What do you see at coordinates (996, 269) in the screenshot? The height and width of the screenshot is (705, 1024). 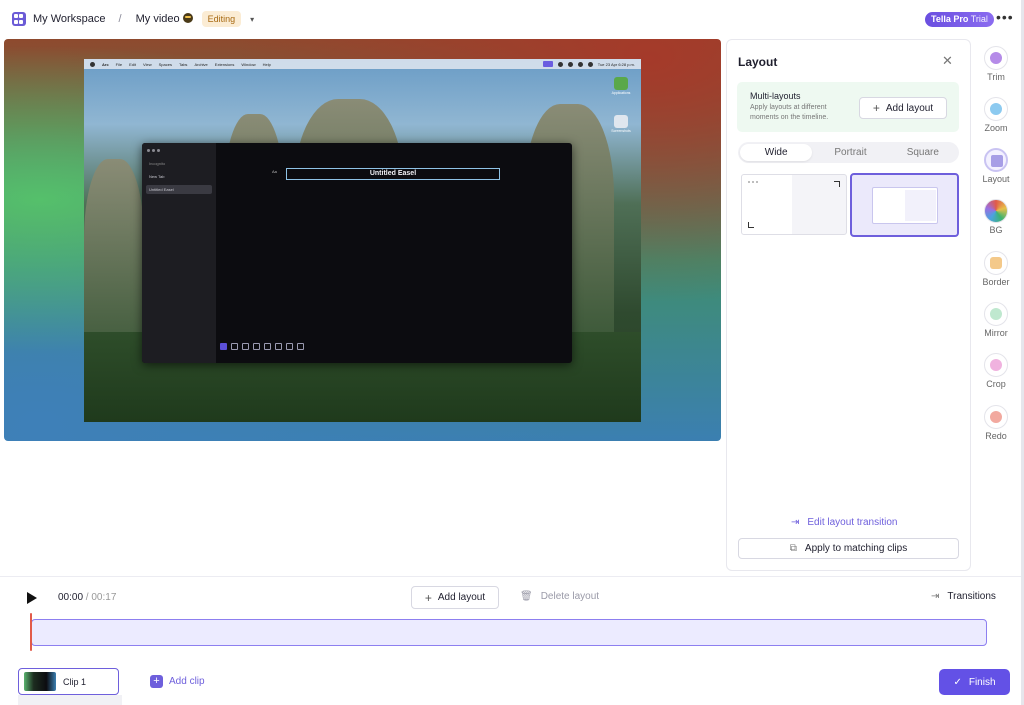 I see `tool-border: Border` at bounding box center [996, 269].